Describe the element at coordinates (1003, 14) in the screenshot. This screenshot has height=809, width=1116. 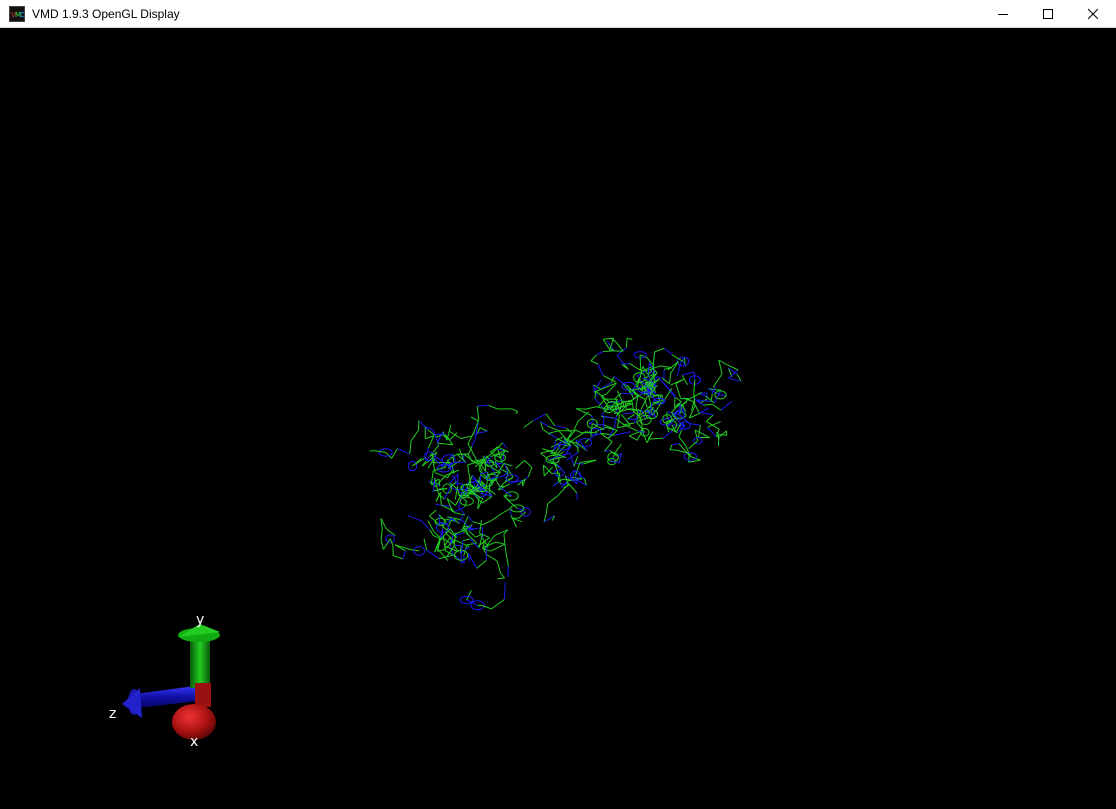
I see `minimize-button` at that location.